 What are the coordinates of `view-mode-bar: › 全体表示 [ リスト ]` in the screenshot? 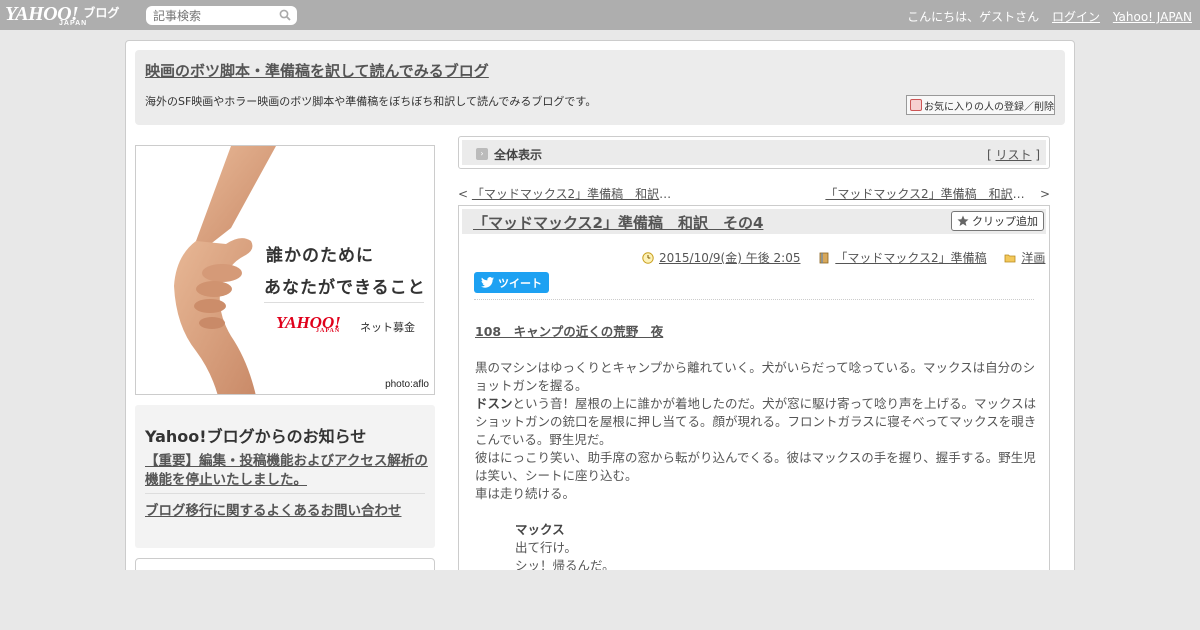 It's located at (754, 152).